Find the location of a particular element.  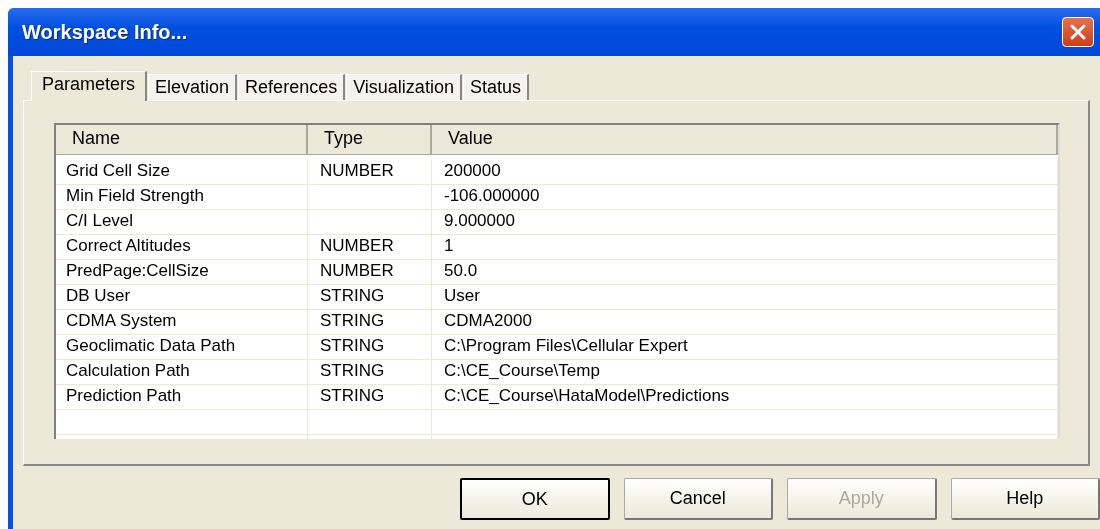

close-button is located at coordinates (1078, 32).